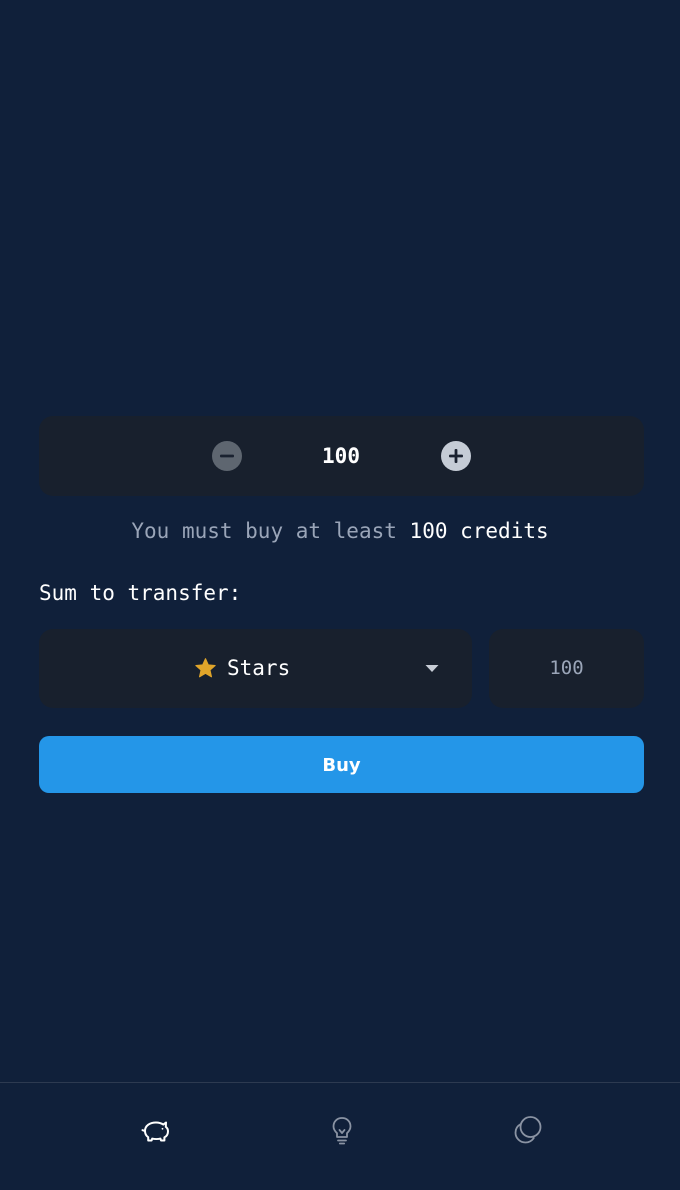 Image resolution: width=680 pixels, height=1190 pixels. I want to click on decrement-button, so click(227, 456).